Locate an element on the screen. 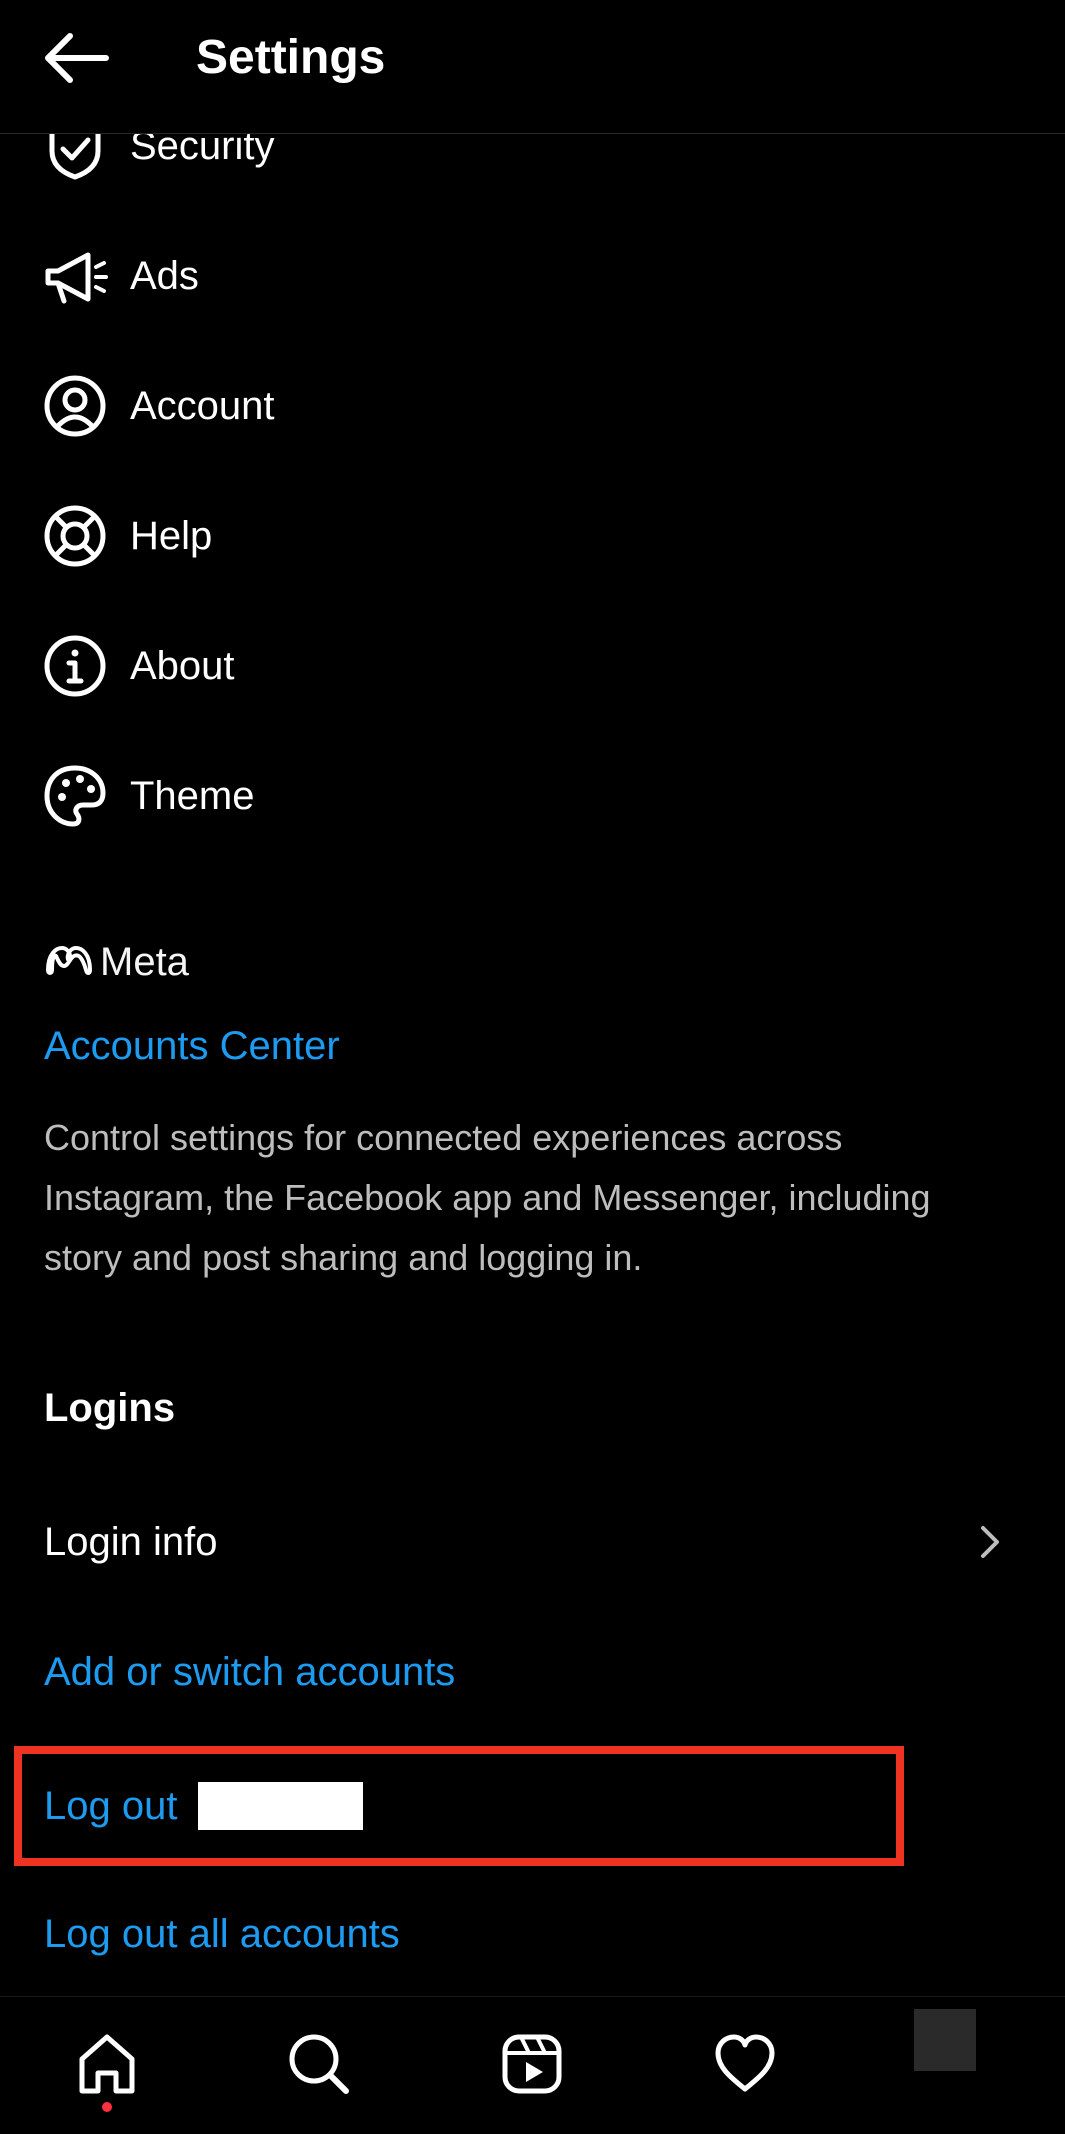 This screenshot has width=1065, height=2134. menu-item-label: Ads is located at coordinates (164, 276).